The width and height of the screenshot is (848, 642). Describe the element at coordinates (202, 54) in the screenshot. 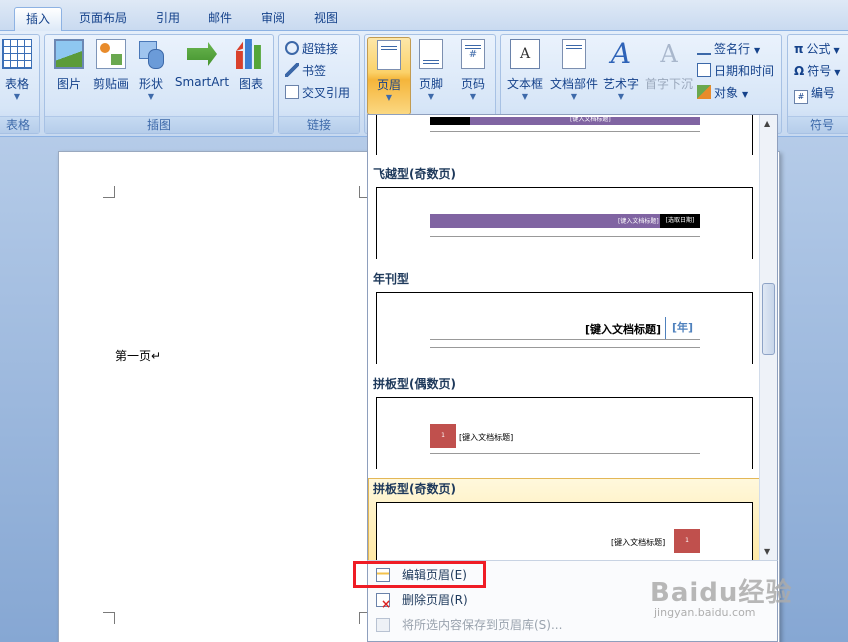

I see `smartart-icon` at that location.